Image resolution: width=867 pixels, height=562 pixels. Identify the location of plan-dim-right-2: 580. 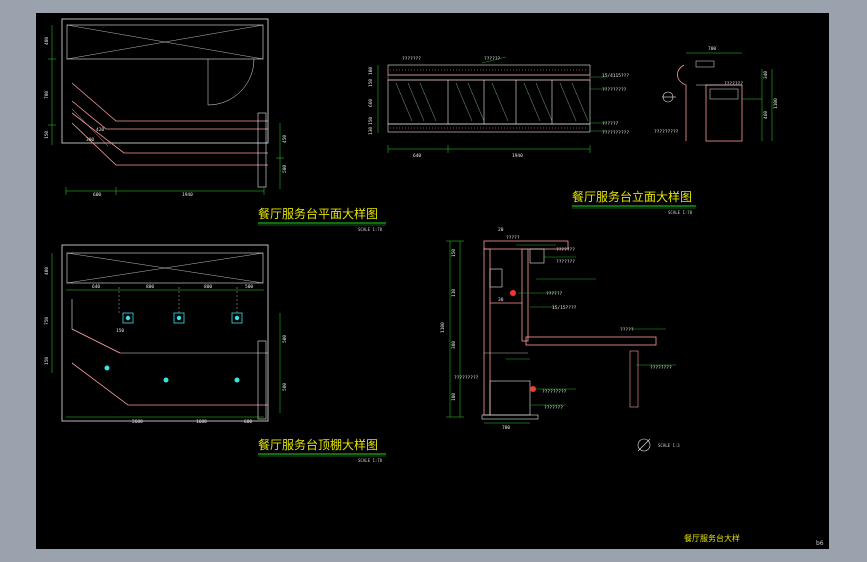
(285, 169).